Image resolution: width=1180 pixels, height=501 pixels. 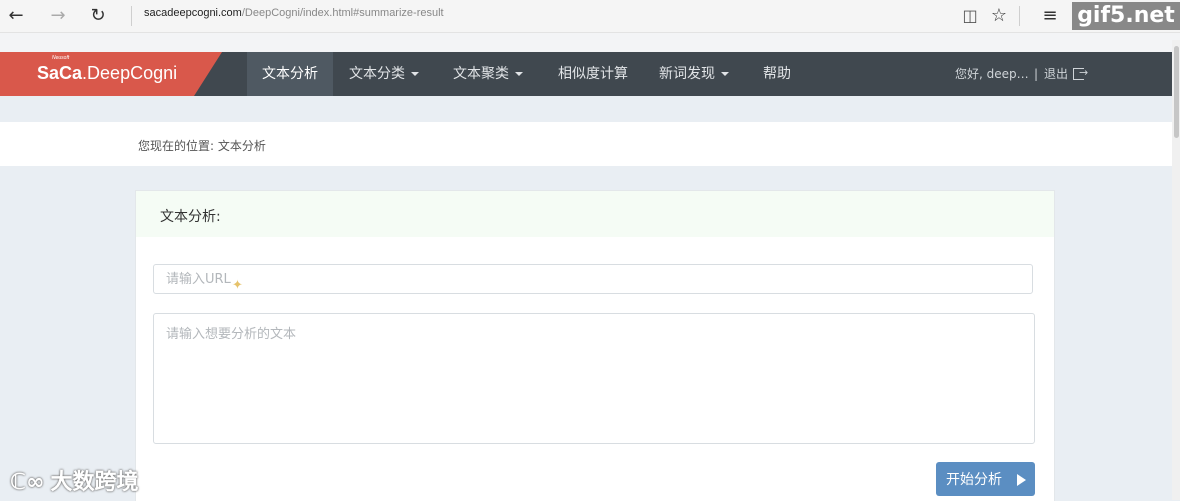 What do you see at coordinates (590, 144) in the screenshot?
I see `breadcrumb-bar: 您现在的位置: 文本分析` at bounding box center [590, 144].